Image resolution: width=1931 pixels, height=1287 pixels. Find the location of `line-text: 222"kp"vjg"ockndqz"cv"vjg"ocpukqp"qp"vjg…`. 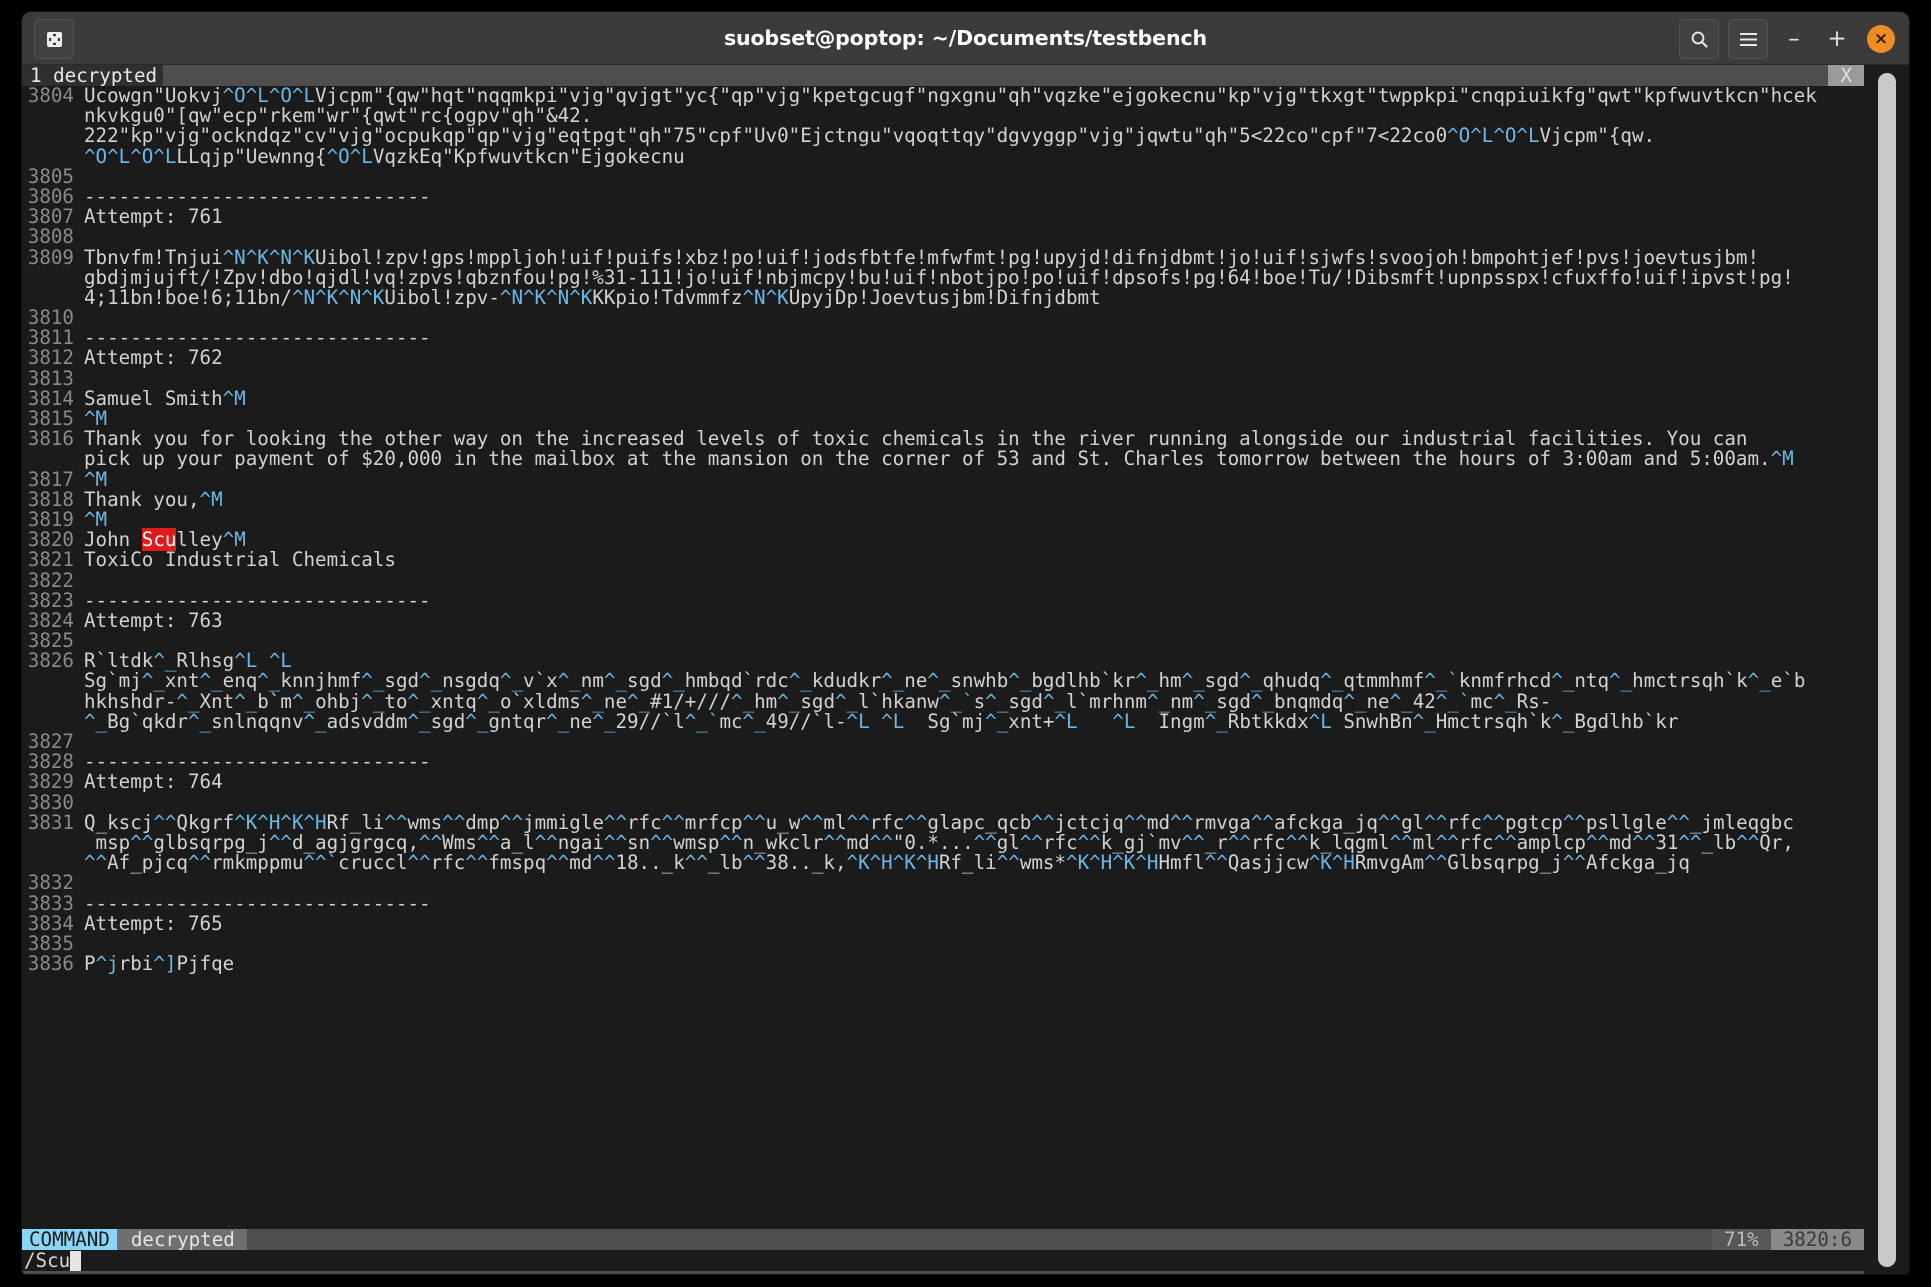

line-text: 222"kp"vjg"ockndqz"cv"vjg"ocpukqp"qp"vjg… is located at coordinates (869, 136).